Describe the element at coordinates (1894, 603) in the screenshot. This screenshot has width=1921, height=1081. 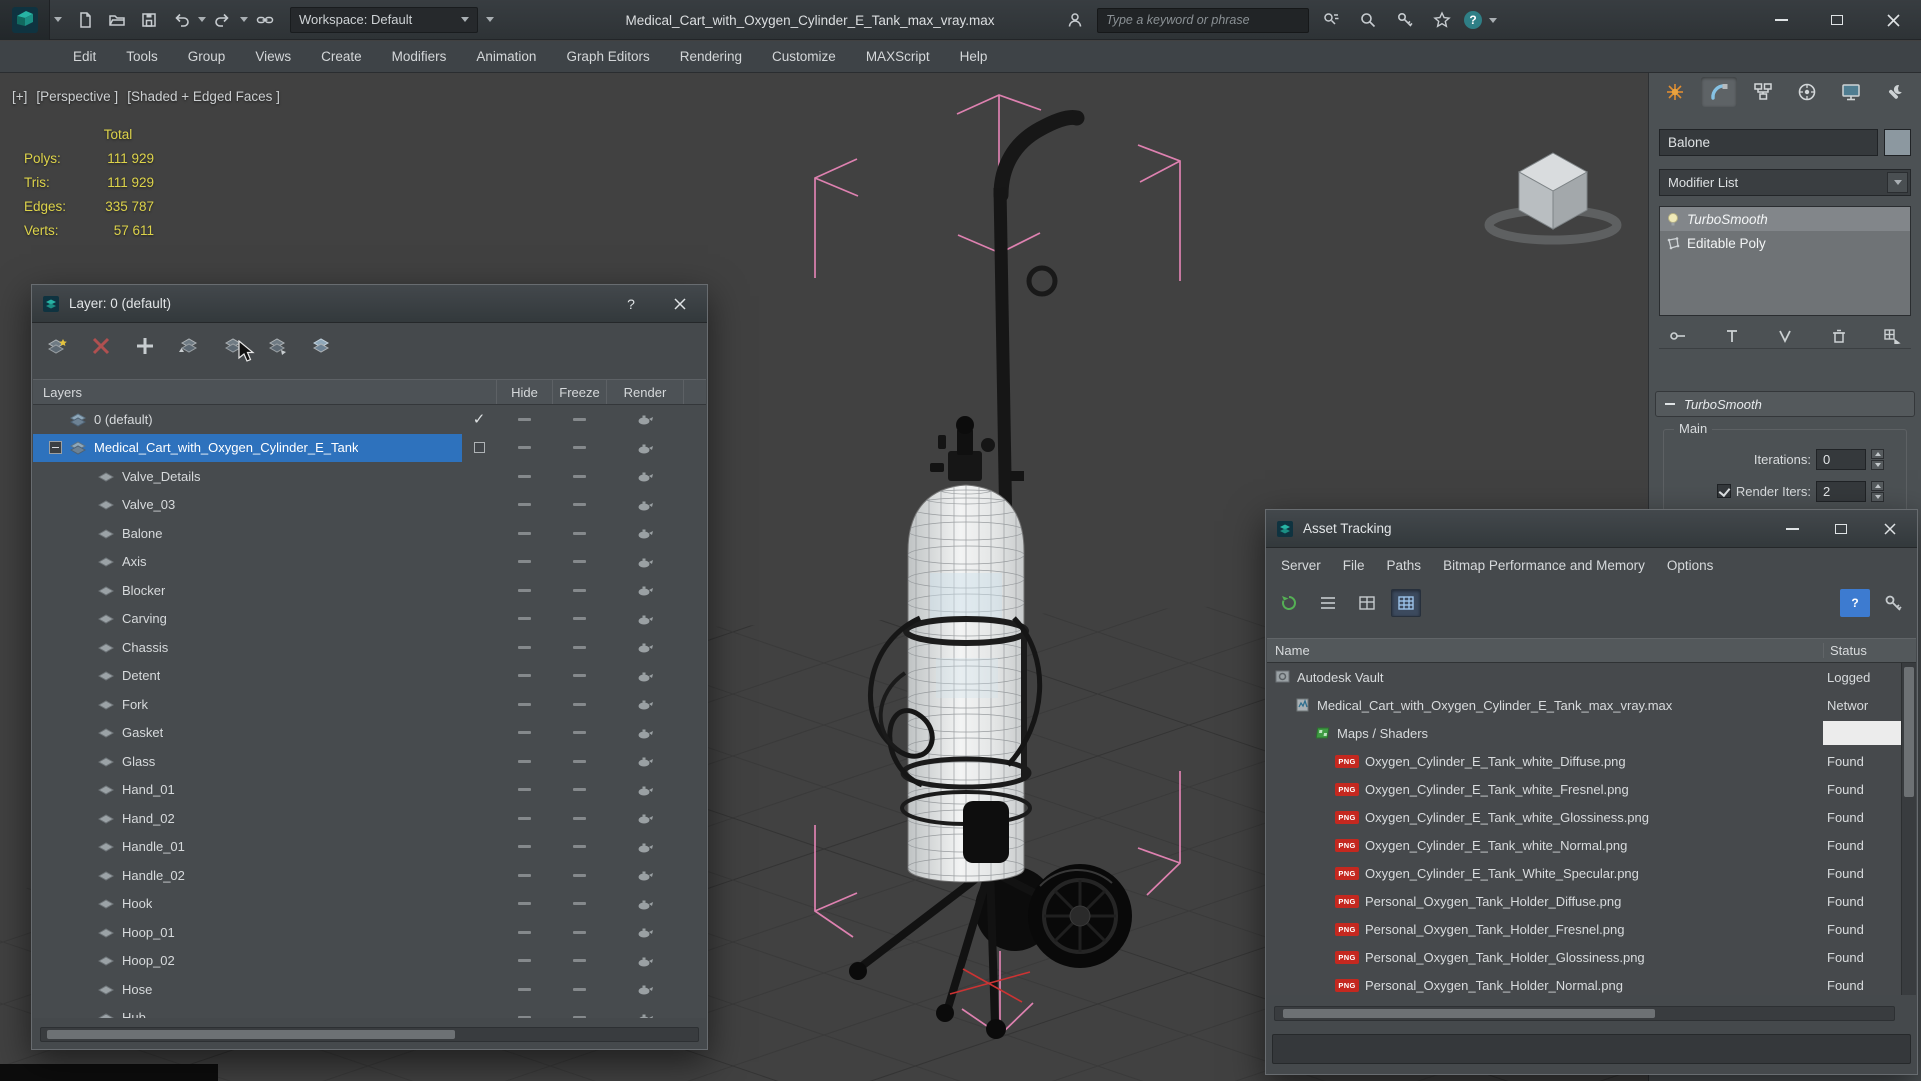
I see `asset-key-icon` at that location.